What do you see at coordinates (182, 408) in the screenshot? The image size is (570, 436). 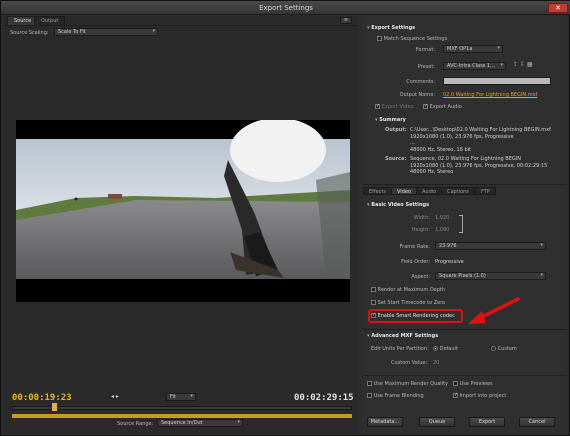 I see `timeline-bar` at bounding box center [182, 408].